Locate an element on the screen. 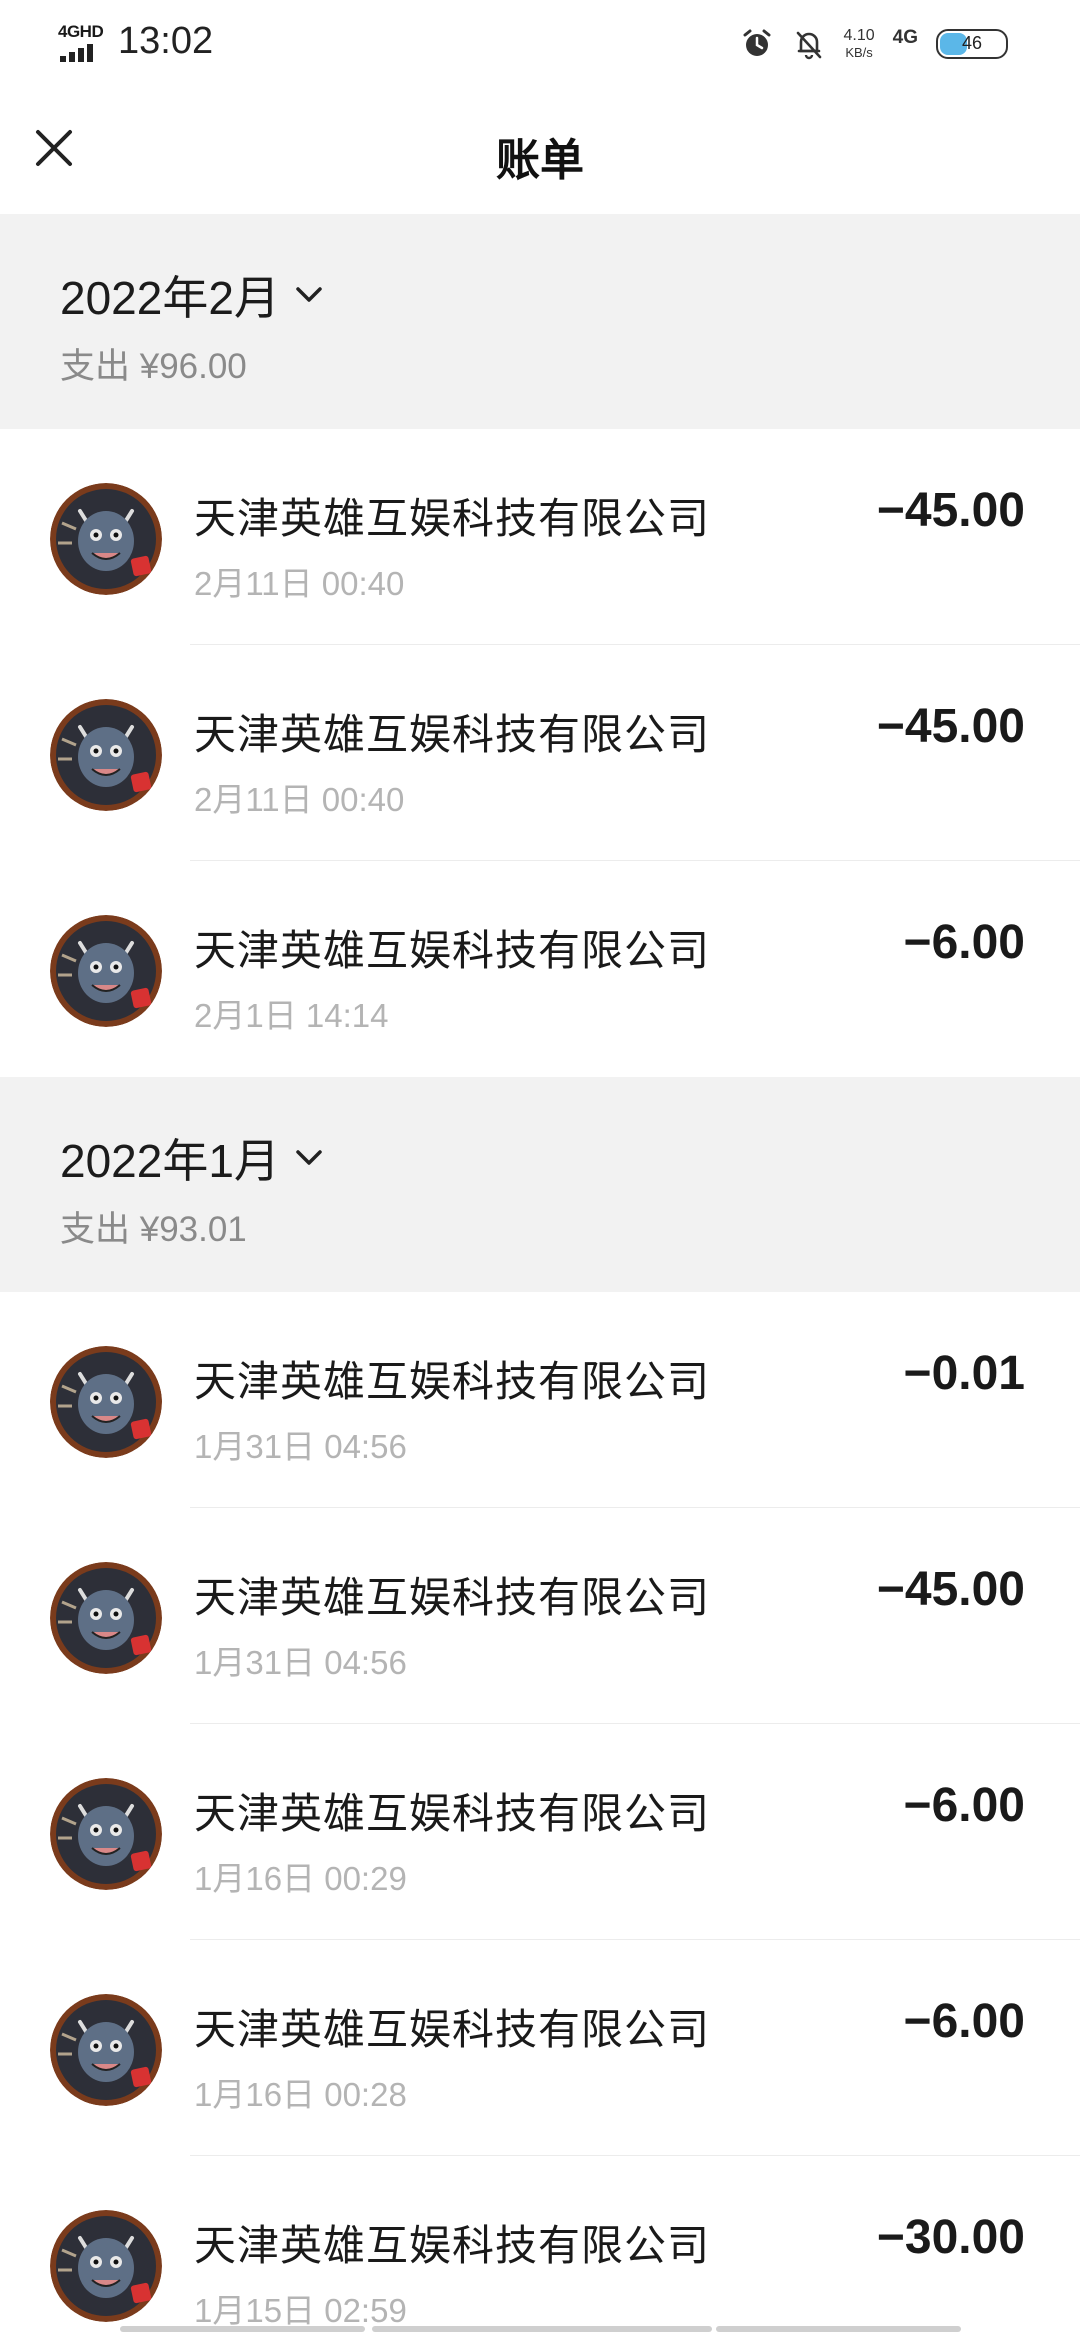  month-expense-summary: 支出 ¥93.01 is located at coordinates (153, 1229).